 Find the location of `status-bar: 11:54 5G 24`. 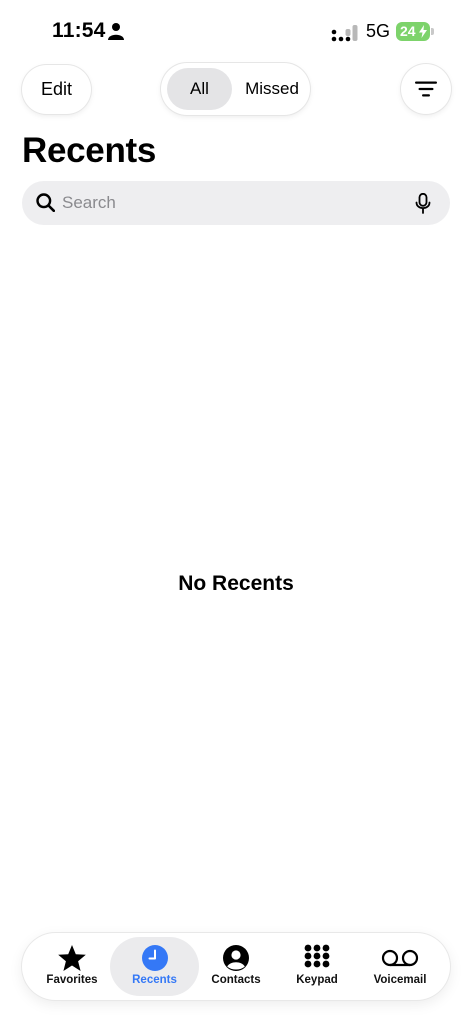

status-bar: 11:54 5G 24 is located at coordinates (236, 32).